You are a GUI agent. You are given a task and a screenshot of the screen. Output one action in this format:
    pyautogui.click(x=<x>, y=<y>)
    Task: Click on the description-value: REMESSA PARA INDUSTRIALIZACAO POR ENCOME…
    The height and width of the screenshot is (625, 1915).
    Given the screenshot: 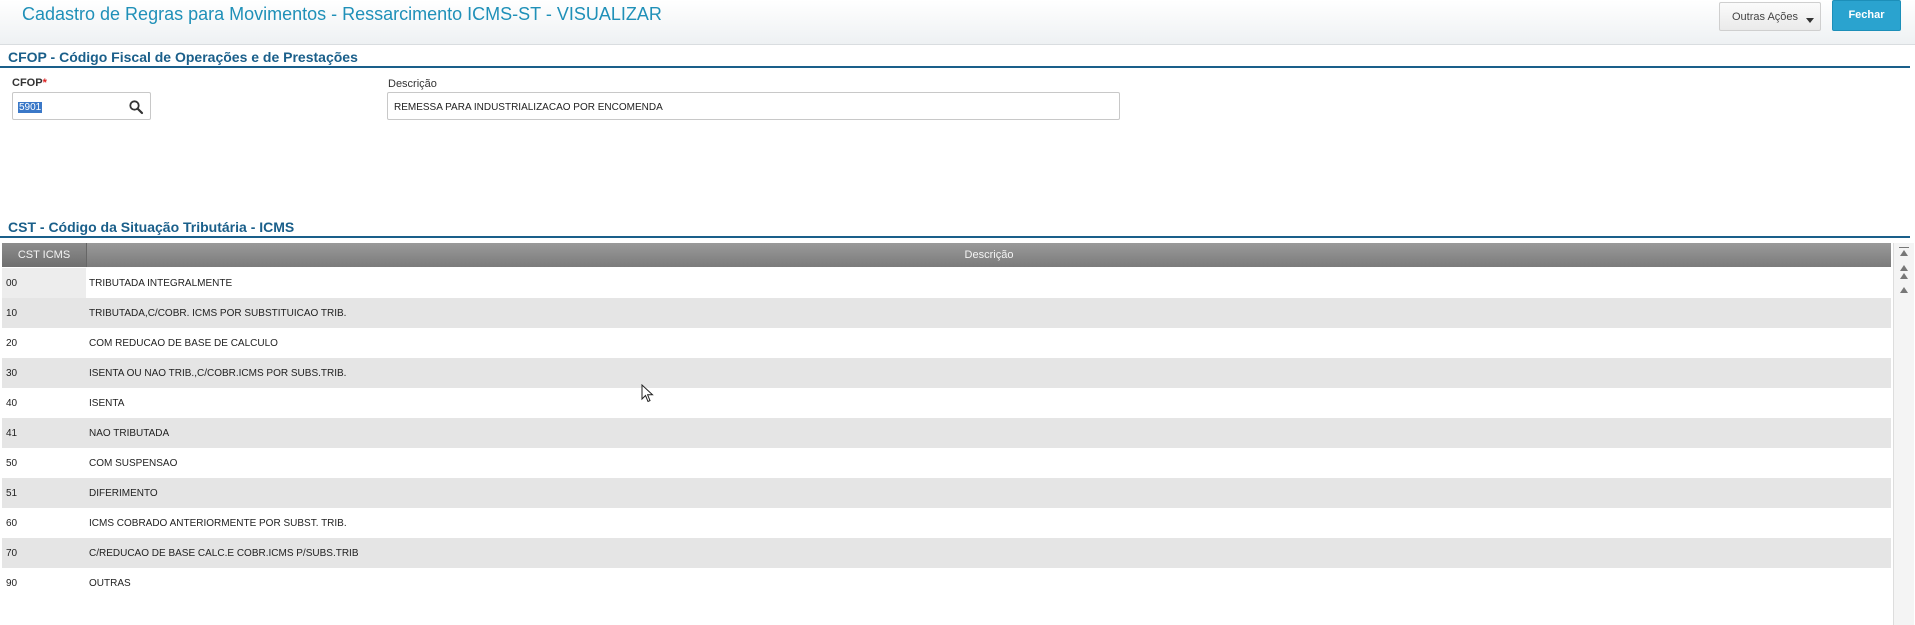 What is the action you would take?
    pyautogui.click(x=528, y=107)
    